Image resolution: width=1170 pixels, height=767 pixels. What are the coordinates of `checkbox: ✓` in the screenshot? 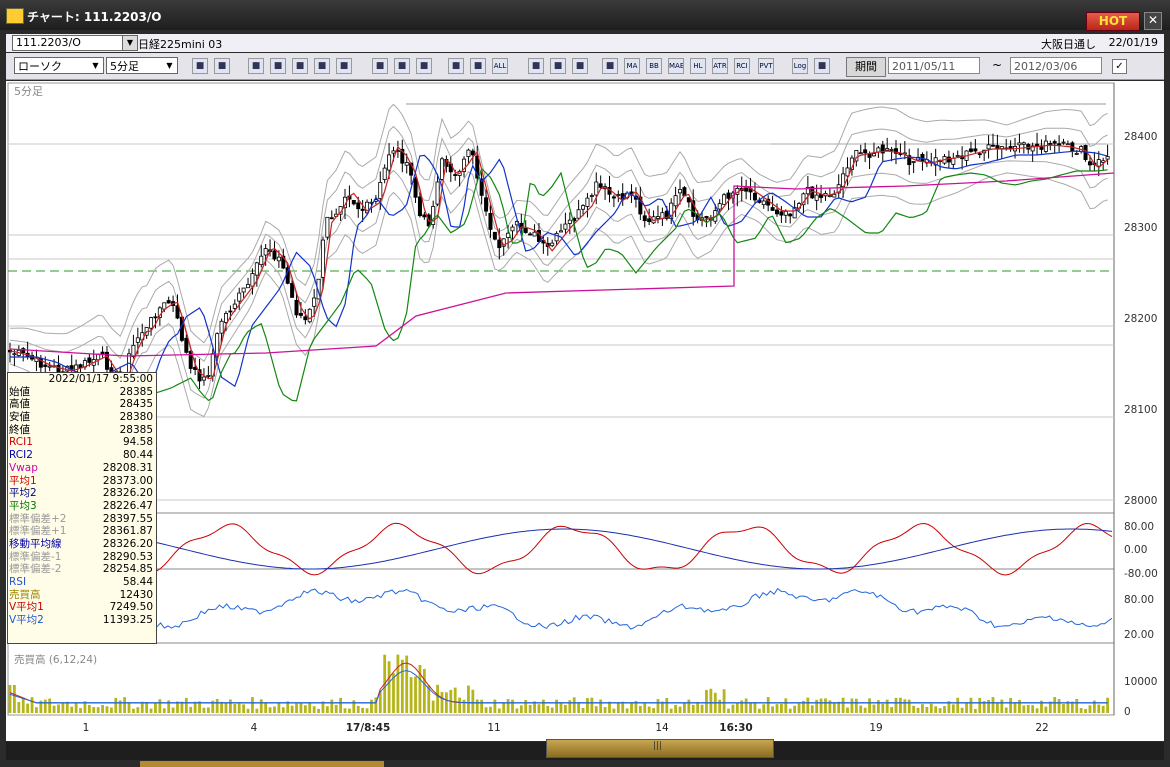 It's located at (1119, 66).